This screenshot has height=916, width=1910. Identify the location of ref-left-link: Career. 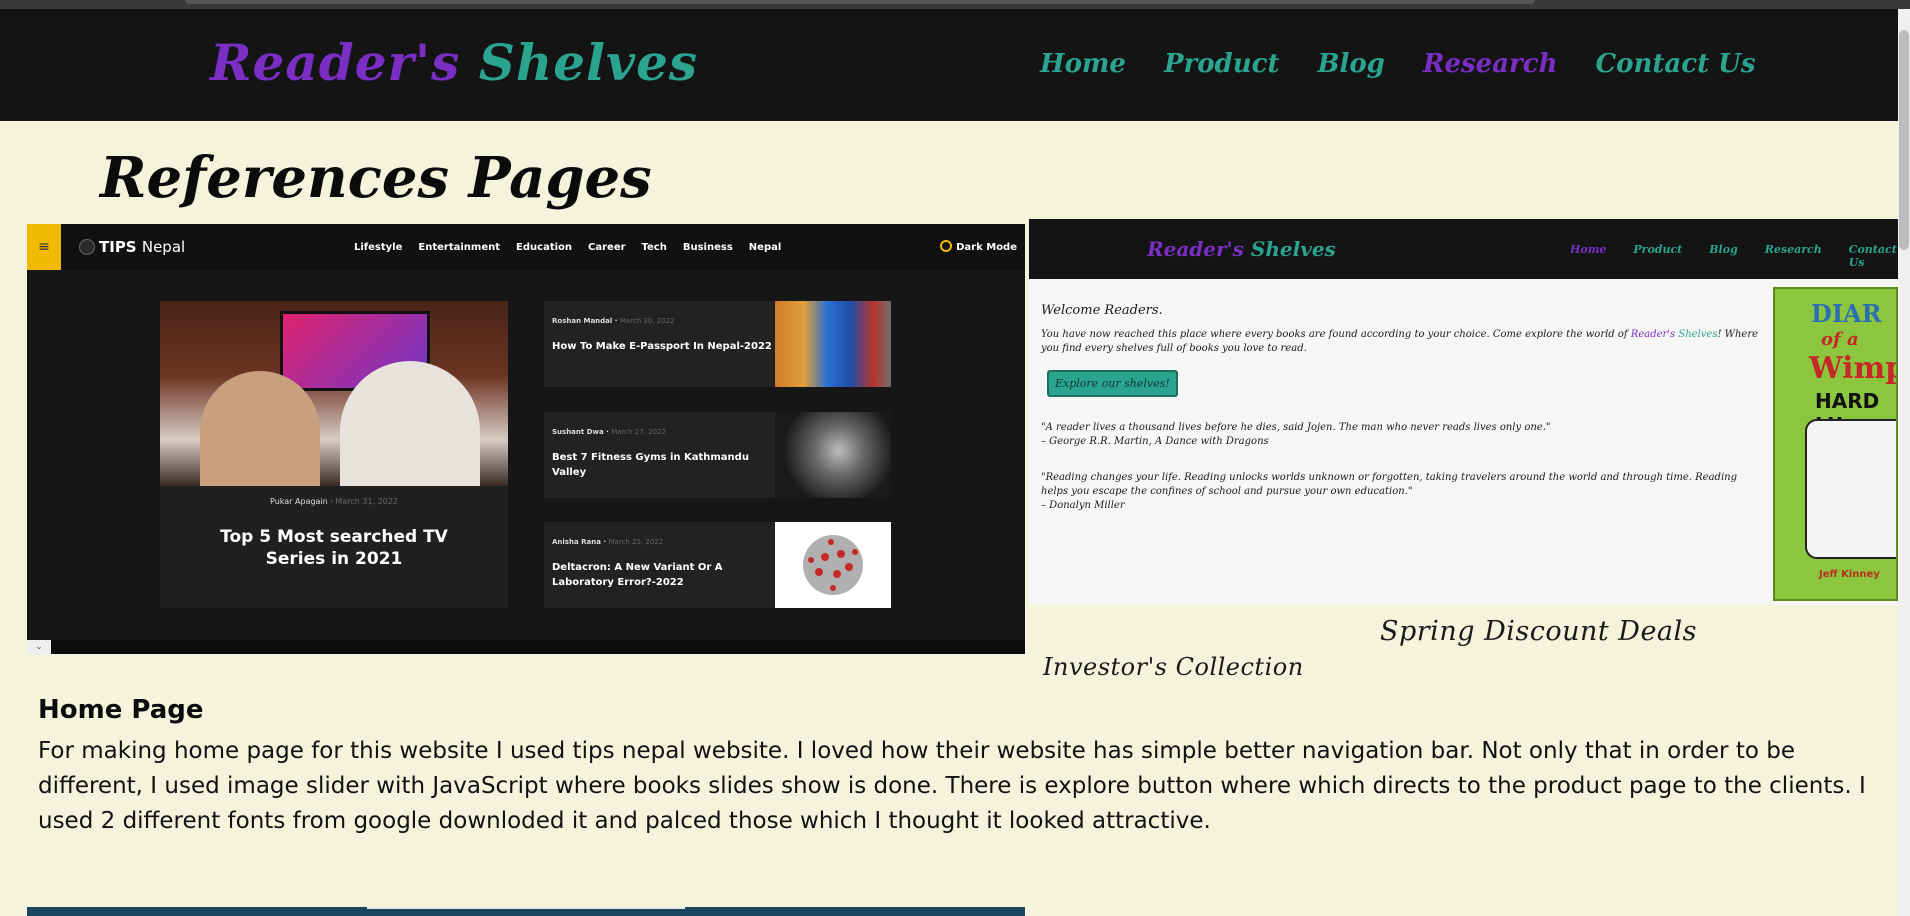
(607, 247).